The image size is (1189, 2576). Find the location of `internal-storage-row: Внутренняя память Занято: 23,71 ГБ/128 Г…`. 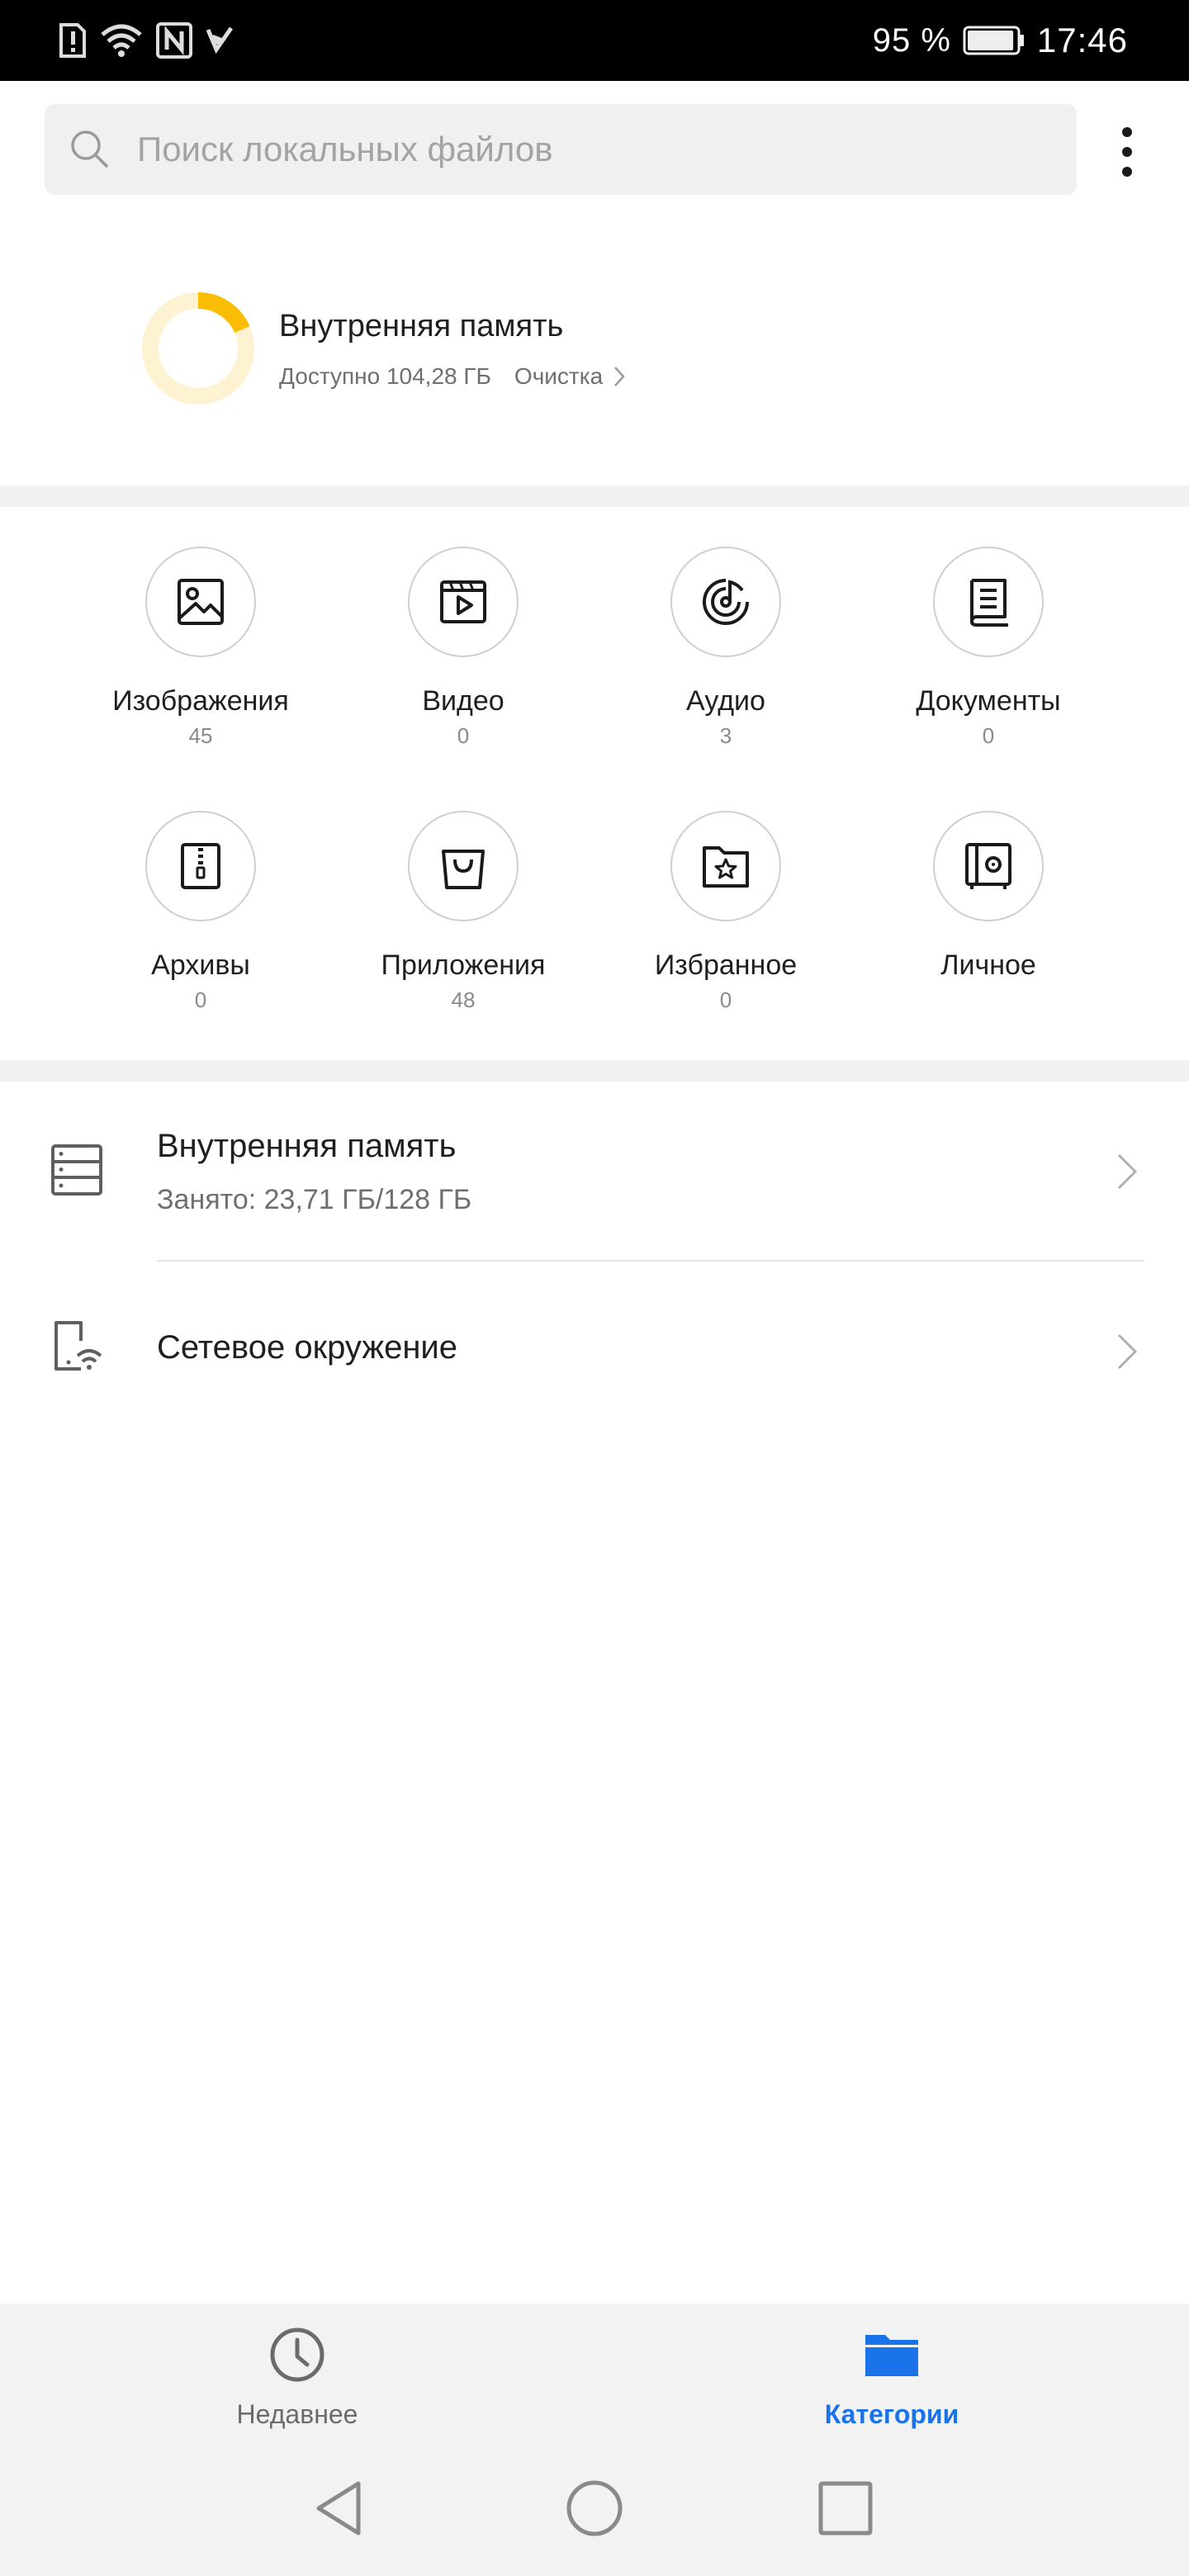

internal-storage-row: Внутренняя память Занято: 23,71 ГБ/128 Г… is located at coordinates (594, 1172).